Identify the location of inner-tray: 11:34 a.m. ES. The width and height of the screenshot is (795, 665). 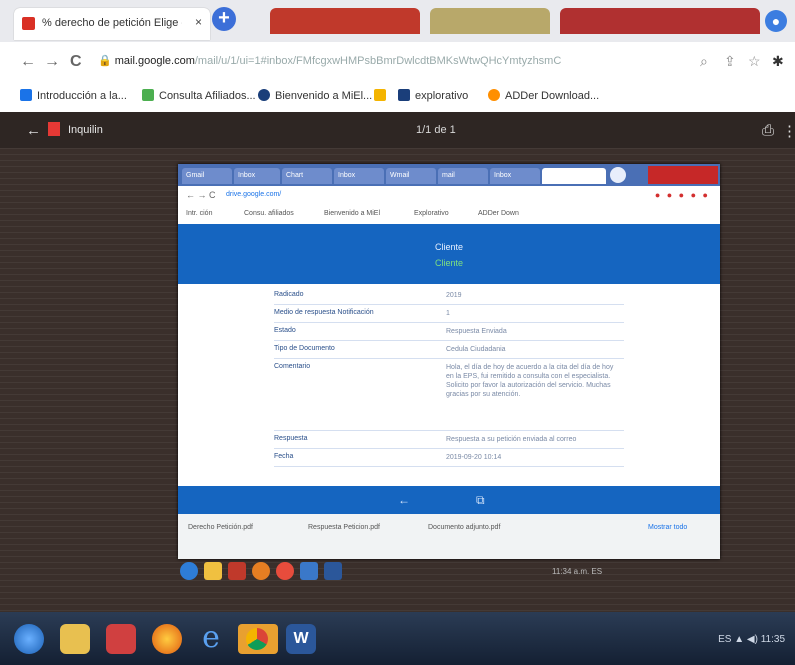
(577, 571).